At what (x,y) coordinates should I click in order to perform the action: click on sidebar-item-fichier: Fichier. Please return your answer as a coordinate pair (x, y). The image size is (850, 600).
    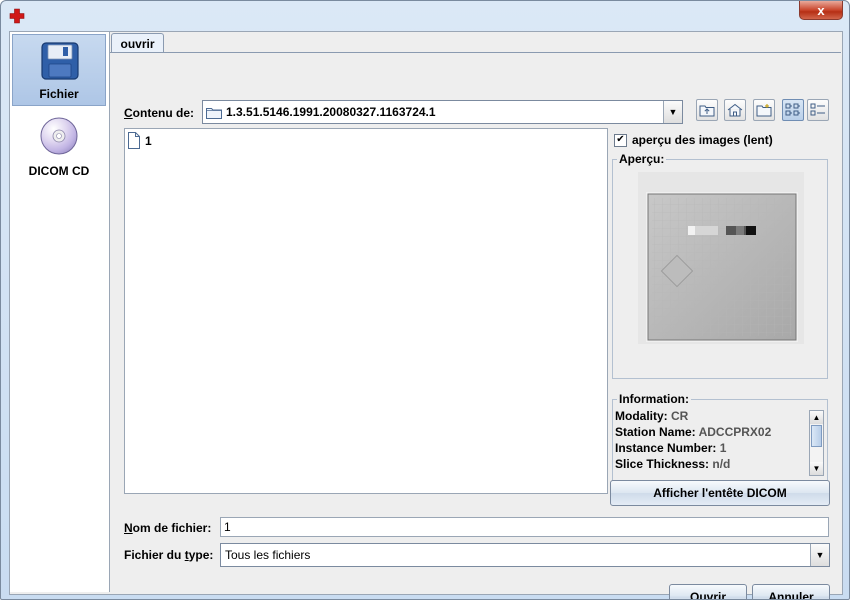
    Looking at the image, I should click on (59, 70).